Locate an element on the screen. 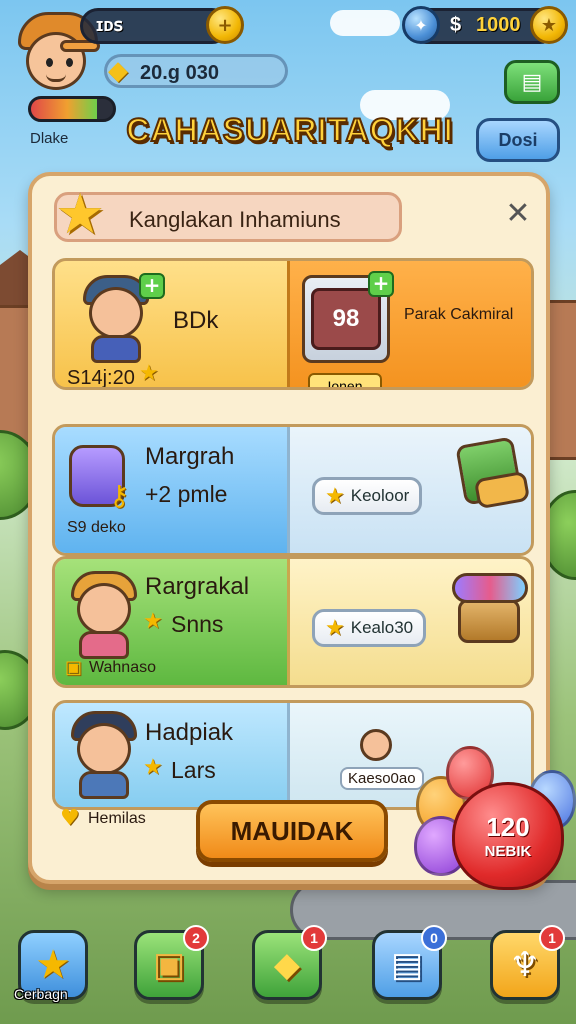 The width and height of the screenshot is (576, 1024). gems-amount: 20.g 030 is located at coordinates (179, 73).